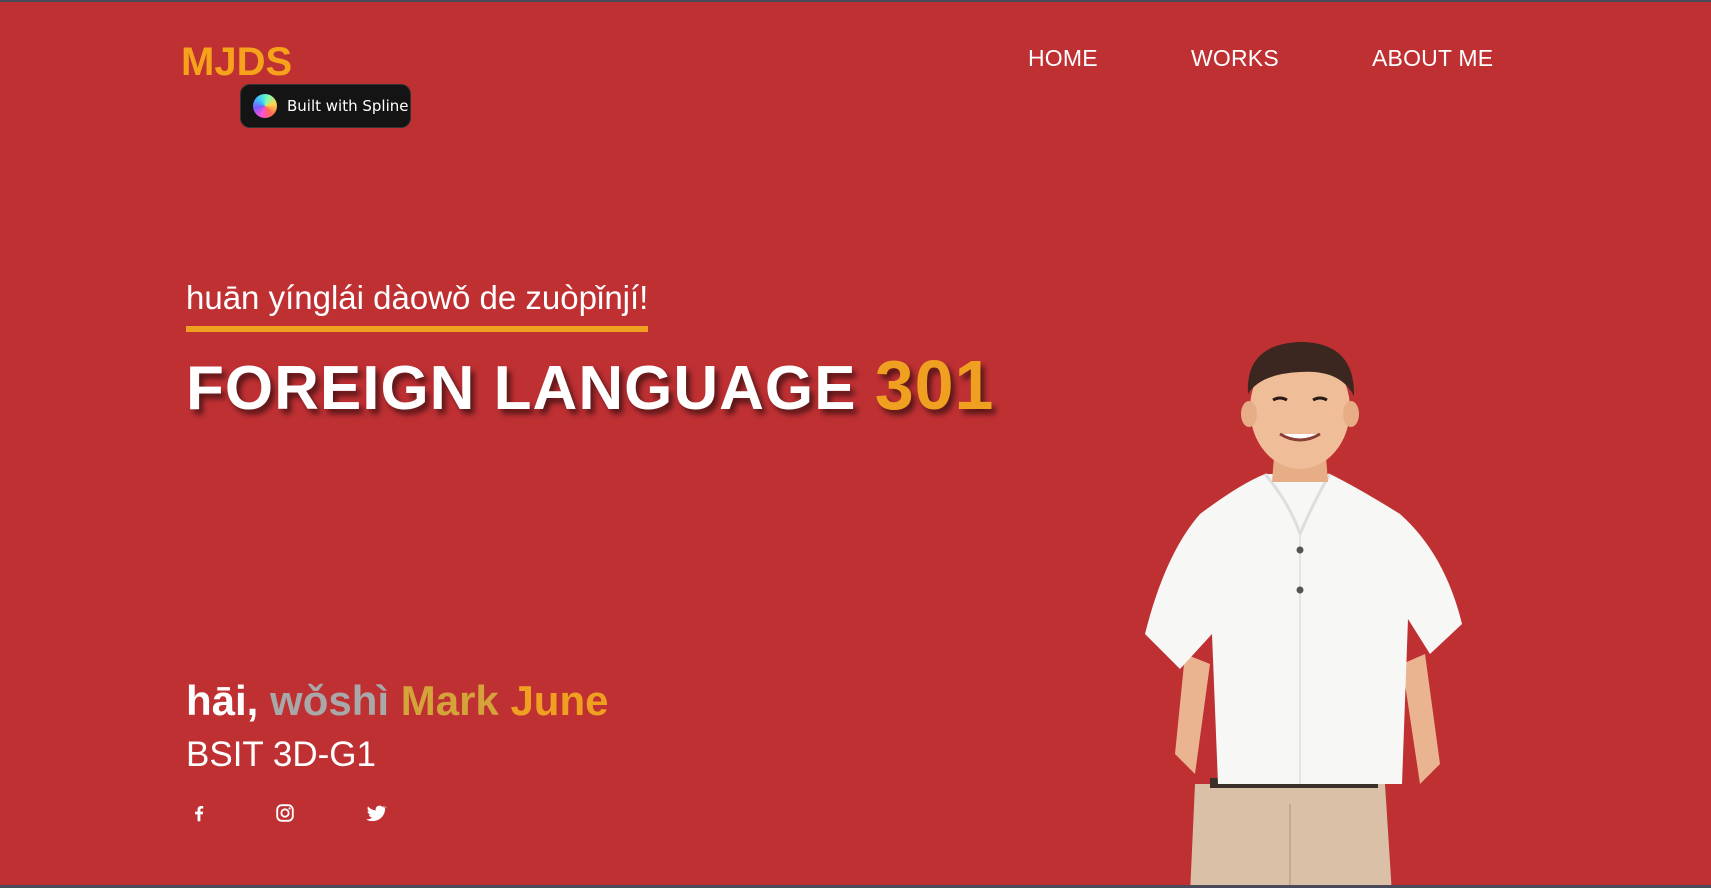 This screenshot has height=888, width=1711. Describe the element at coordinates (559, 700) in the screenshot. I see `intro-second-name: June` at that location.